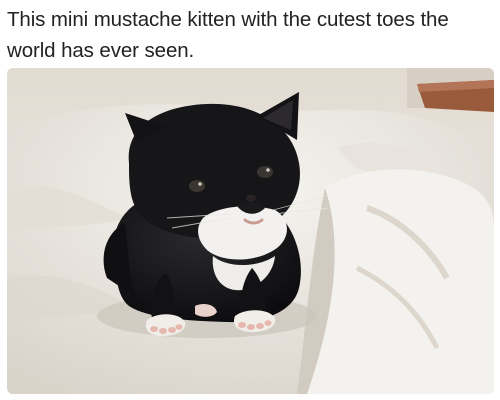 This screenshot has height=400, width=500. I want to click on kitten-eye-right, so click(265, 172).